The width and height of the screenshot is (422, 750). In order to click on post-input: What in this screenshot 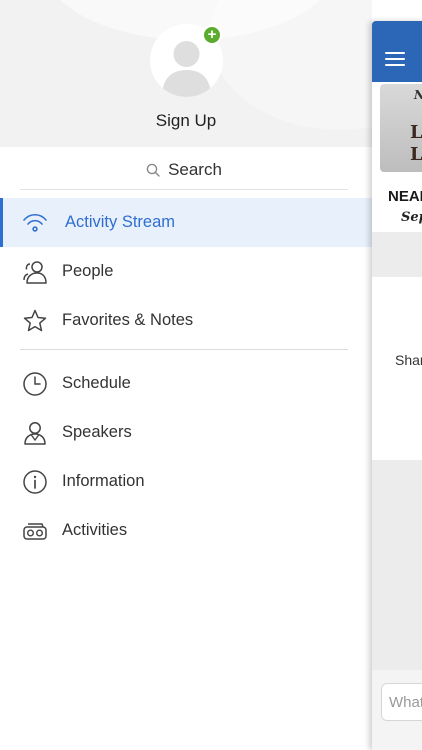, I will do `click(401, 702)`.